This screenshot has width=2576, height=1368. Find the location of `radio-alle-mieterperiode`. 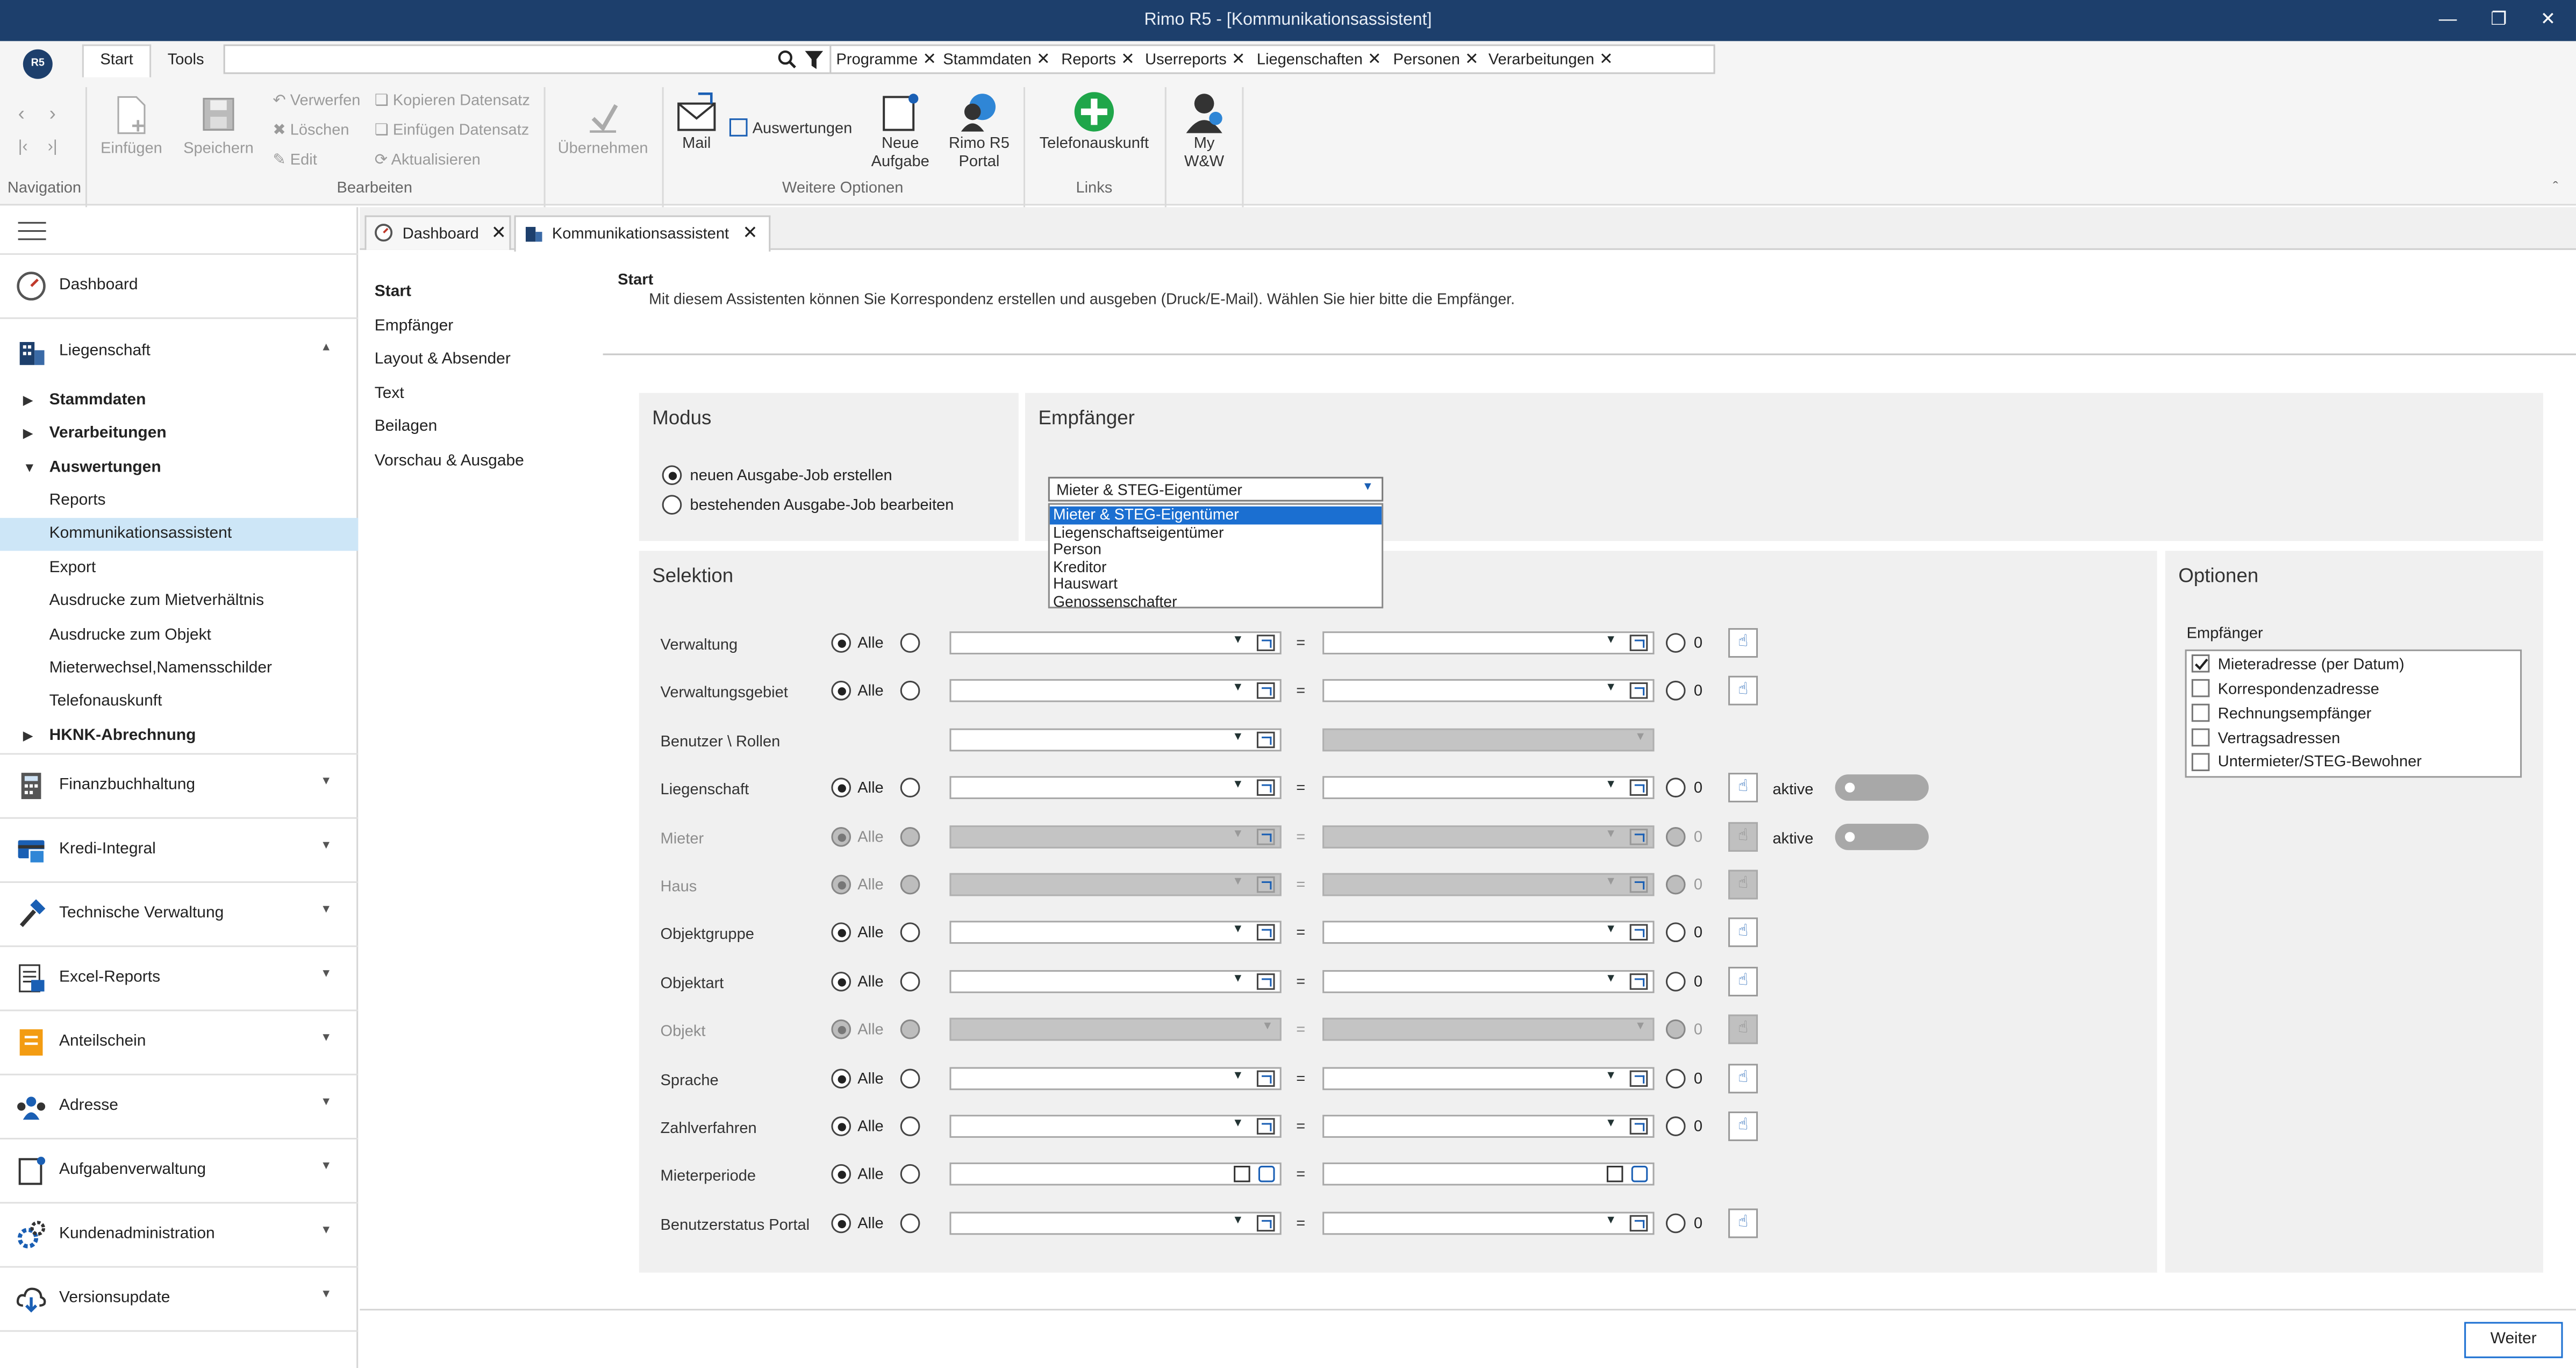

radio-alle-mieterperiode is located at coordinates (841, 1174).